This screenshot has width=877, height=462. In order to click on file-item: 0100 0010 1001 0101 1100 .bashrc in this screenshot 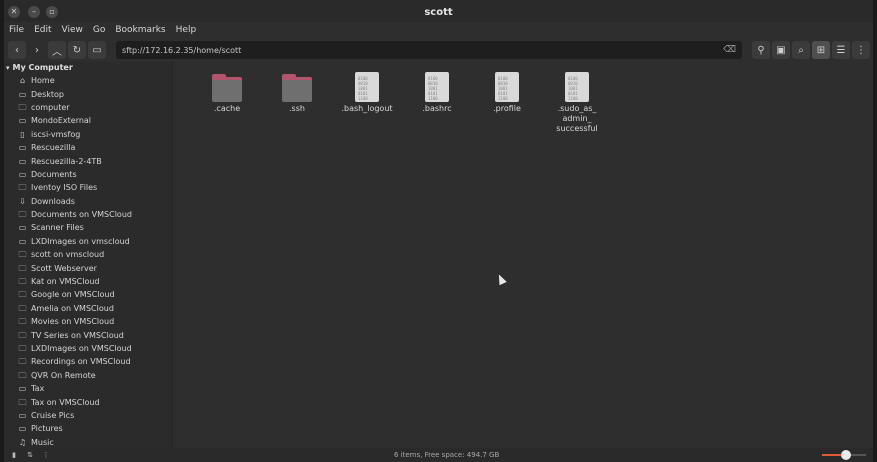, I will do `click(437, 93)`.